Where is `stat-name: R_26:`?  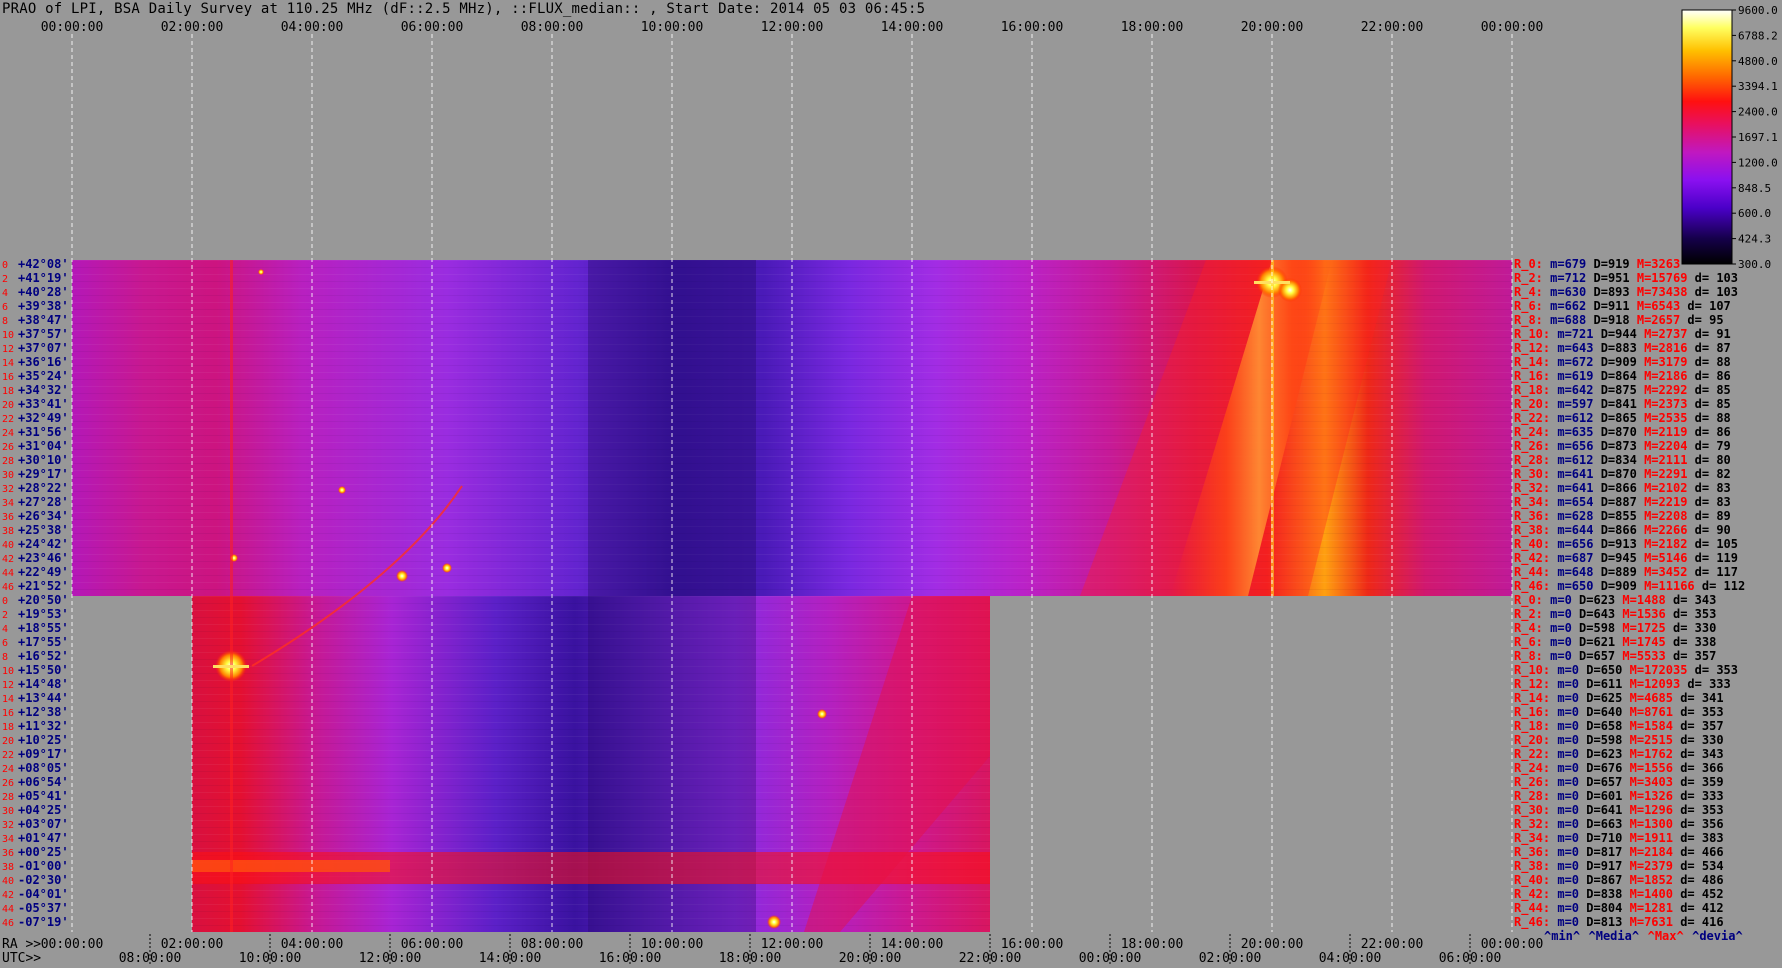 stat-name: R_26: is located at coordinates (1532, 446).